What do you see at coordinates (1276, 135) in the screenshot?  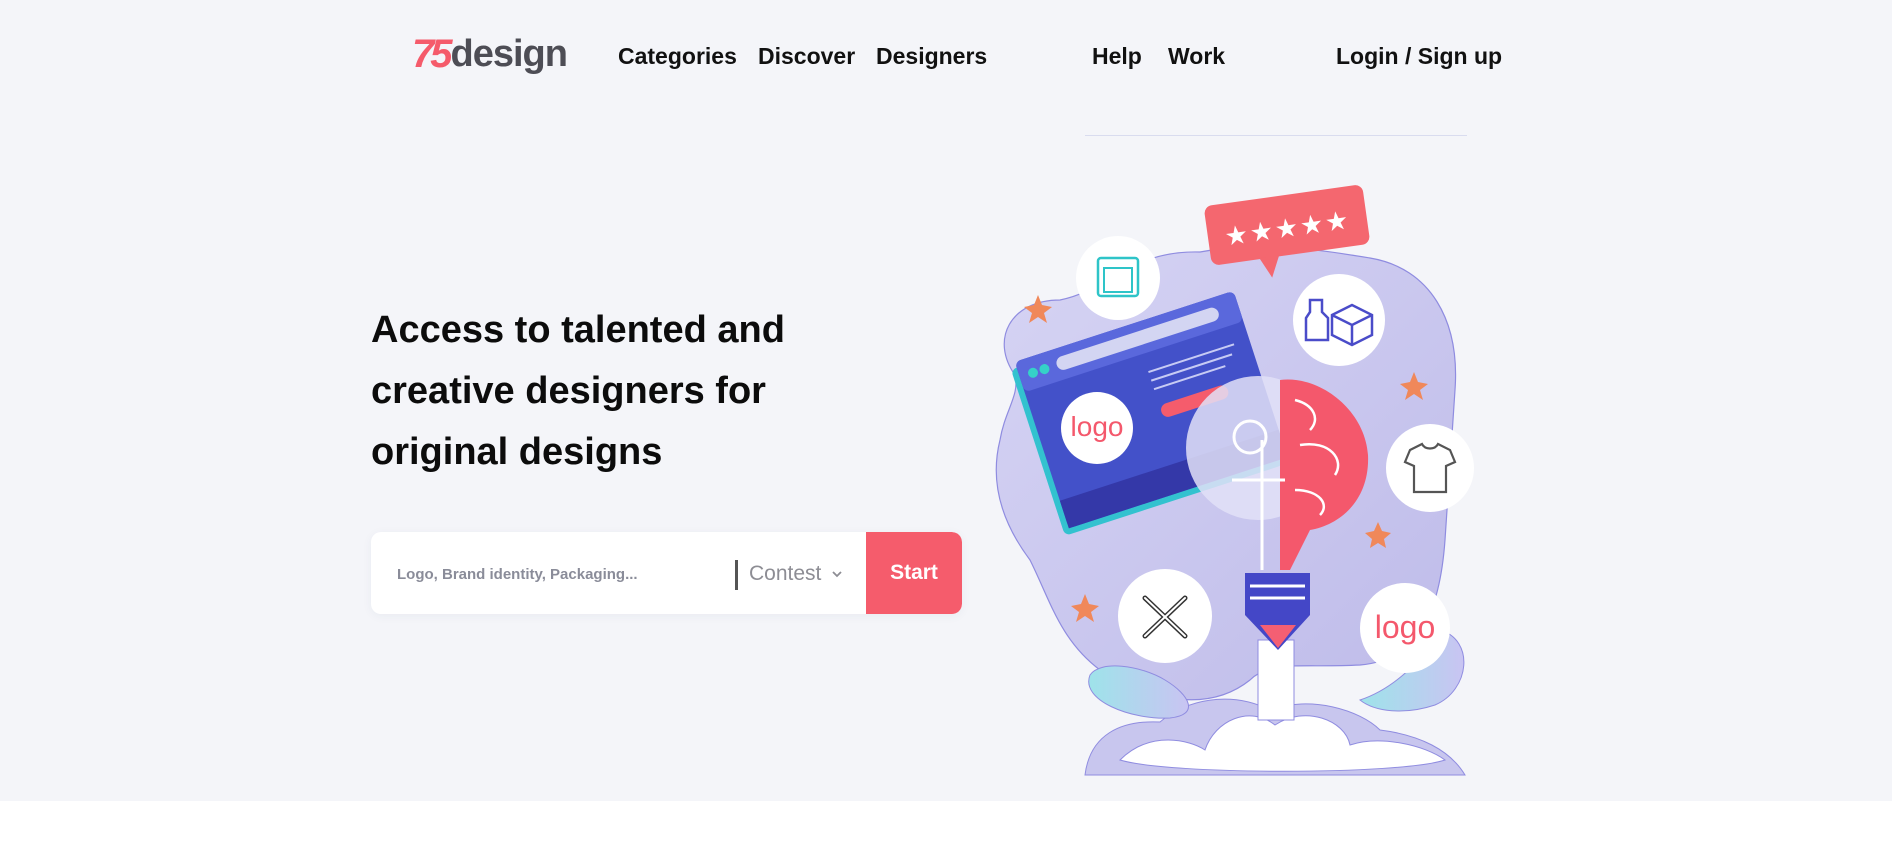 I see `header-divider` at bounding box center [1276, 135].